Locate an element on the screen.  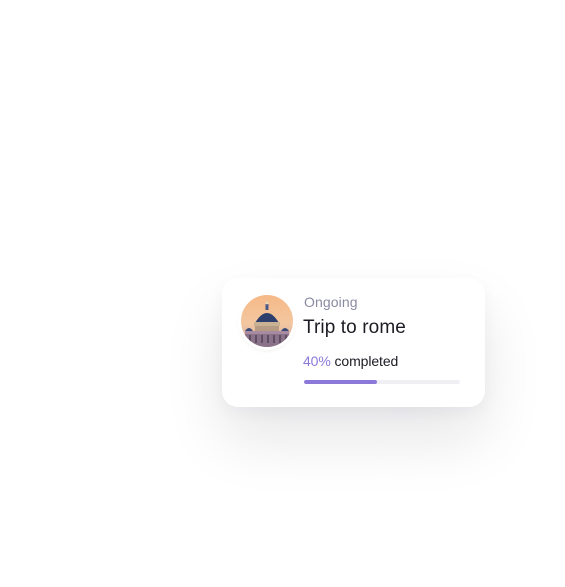
trip-image-avatar is located at coordinates (267, 321).